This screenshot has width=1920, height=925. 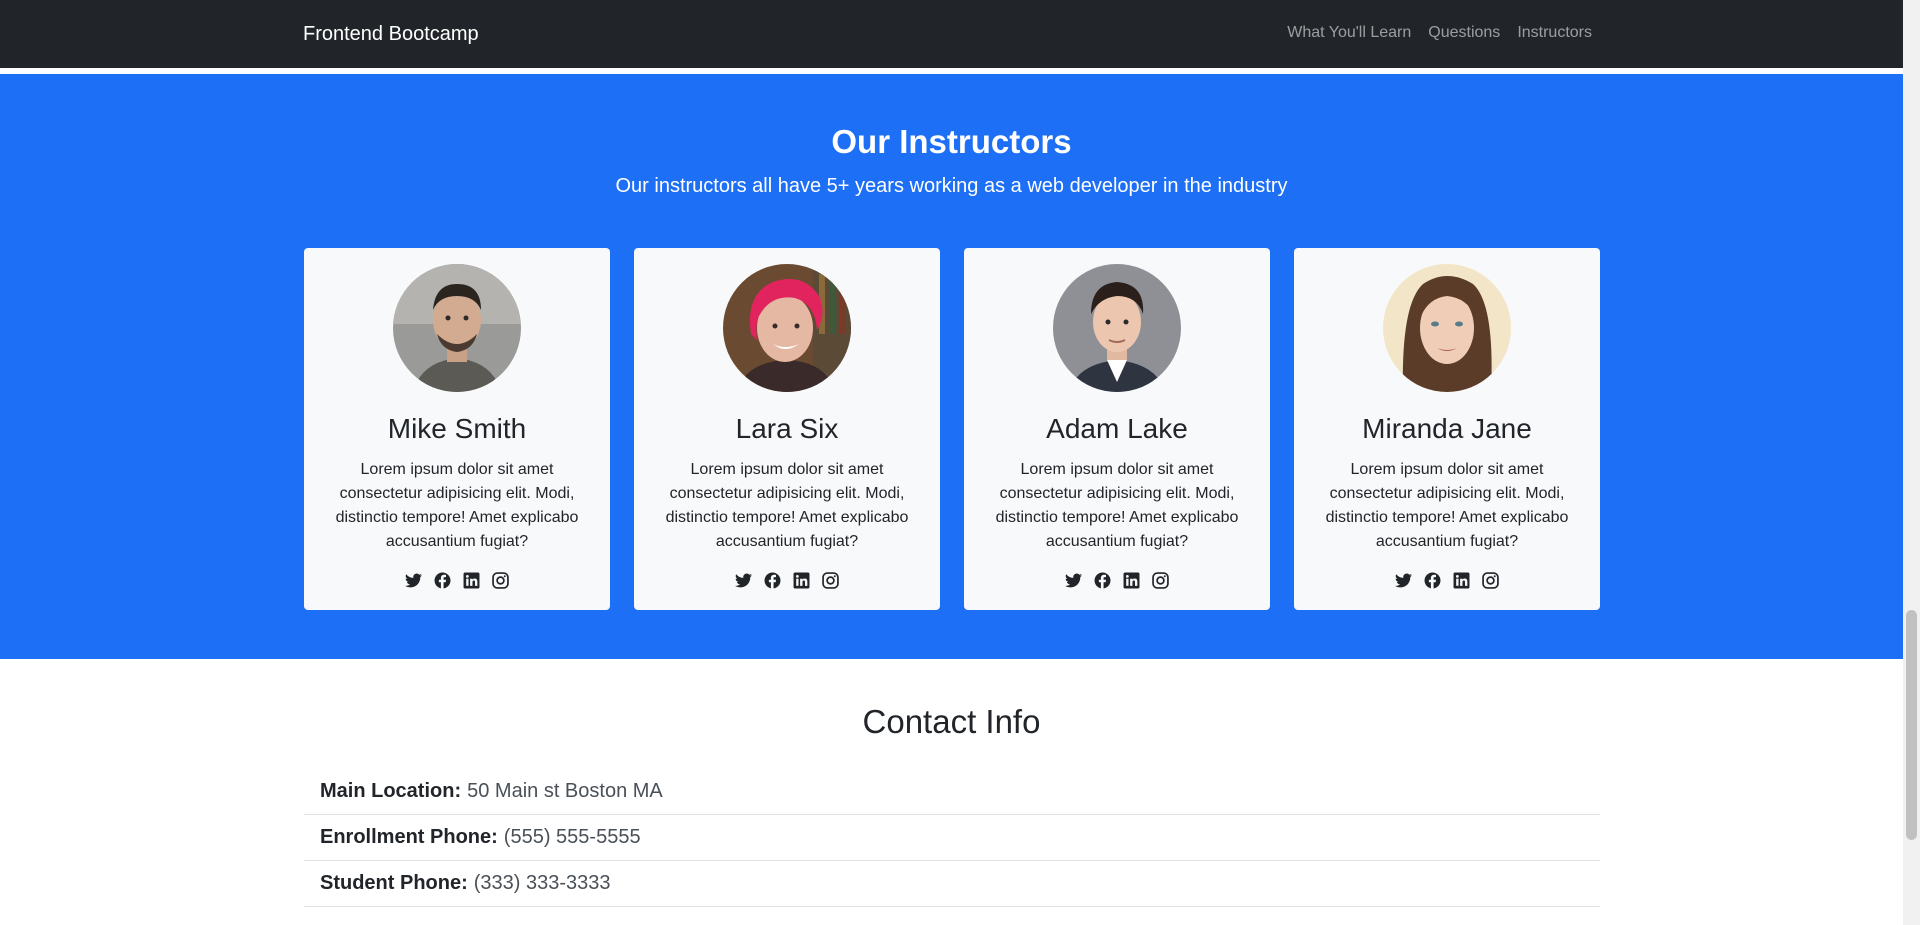 I want to click on contact-row-enrollment-phone: Enrollment Phone: (555) 555-5555, so click(x=952, y=838).